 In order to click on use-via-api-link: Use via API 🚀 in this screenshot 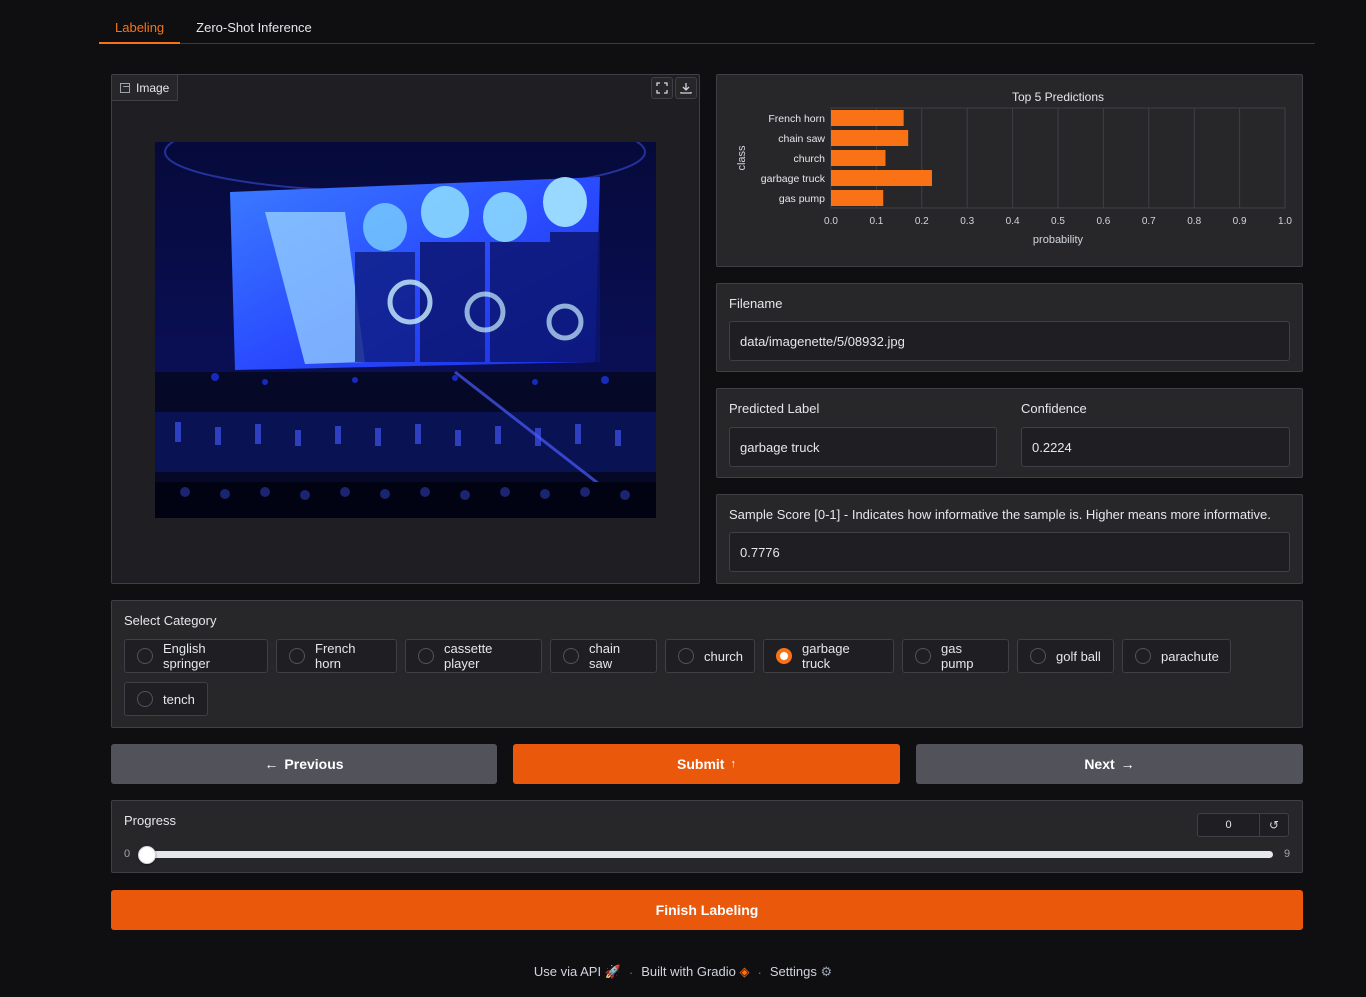, I will do `click(577, 972)`.